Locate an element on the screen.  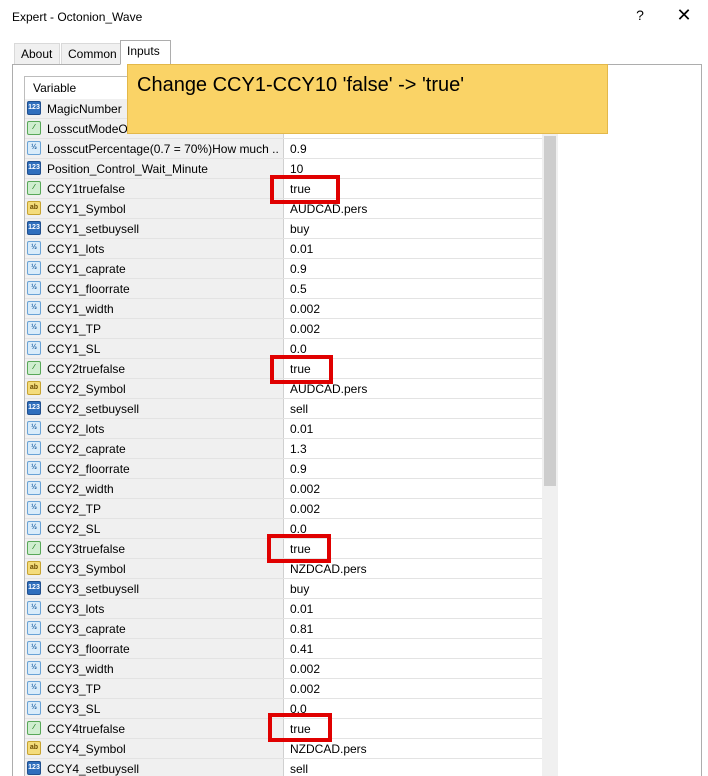
param-row: ½ CCY2_TP 0.002 is located at coordinates (284, 509).